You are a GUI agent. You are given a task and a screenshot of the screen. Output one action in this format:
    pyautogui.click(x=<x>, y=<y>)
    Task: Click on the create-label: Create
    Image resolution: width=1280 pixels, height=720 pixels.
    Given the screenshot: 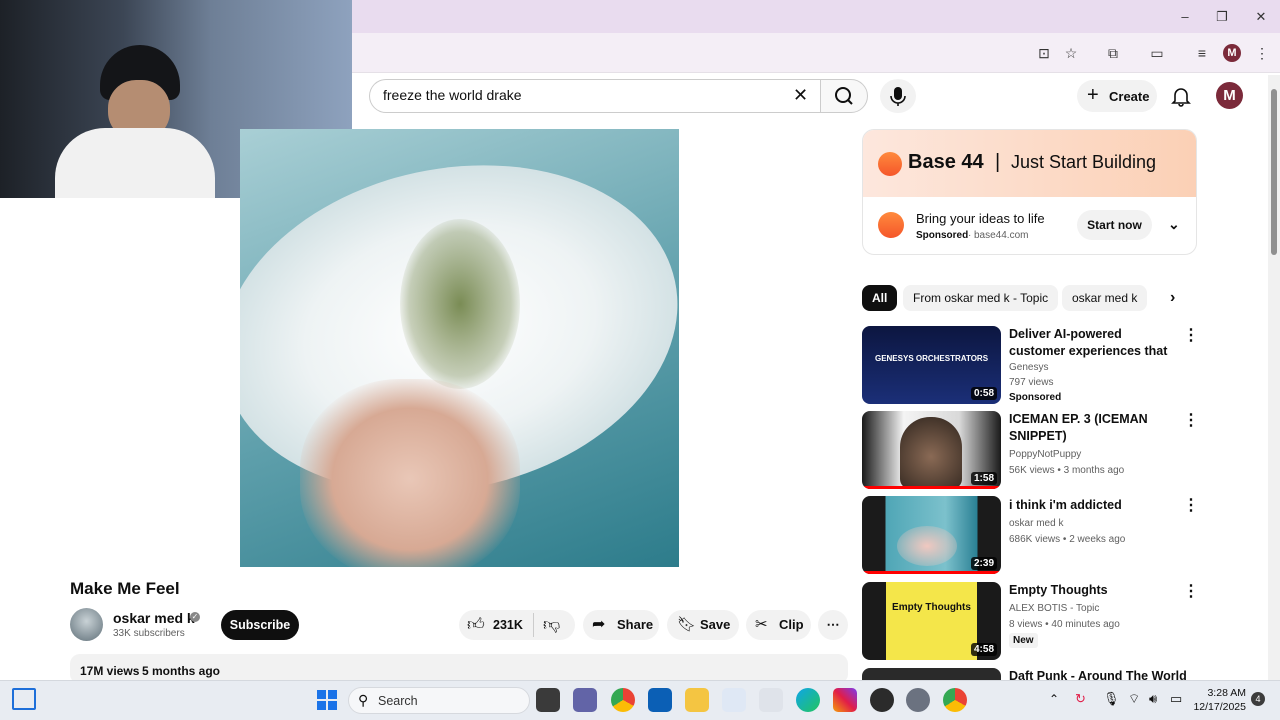 What is the action you would take?
    pyautogui.click(x=1129, y=96)
    